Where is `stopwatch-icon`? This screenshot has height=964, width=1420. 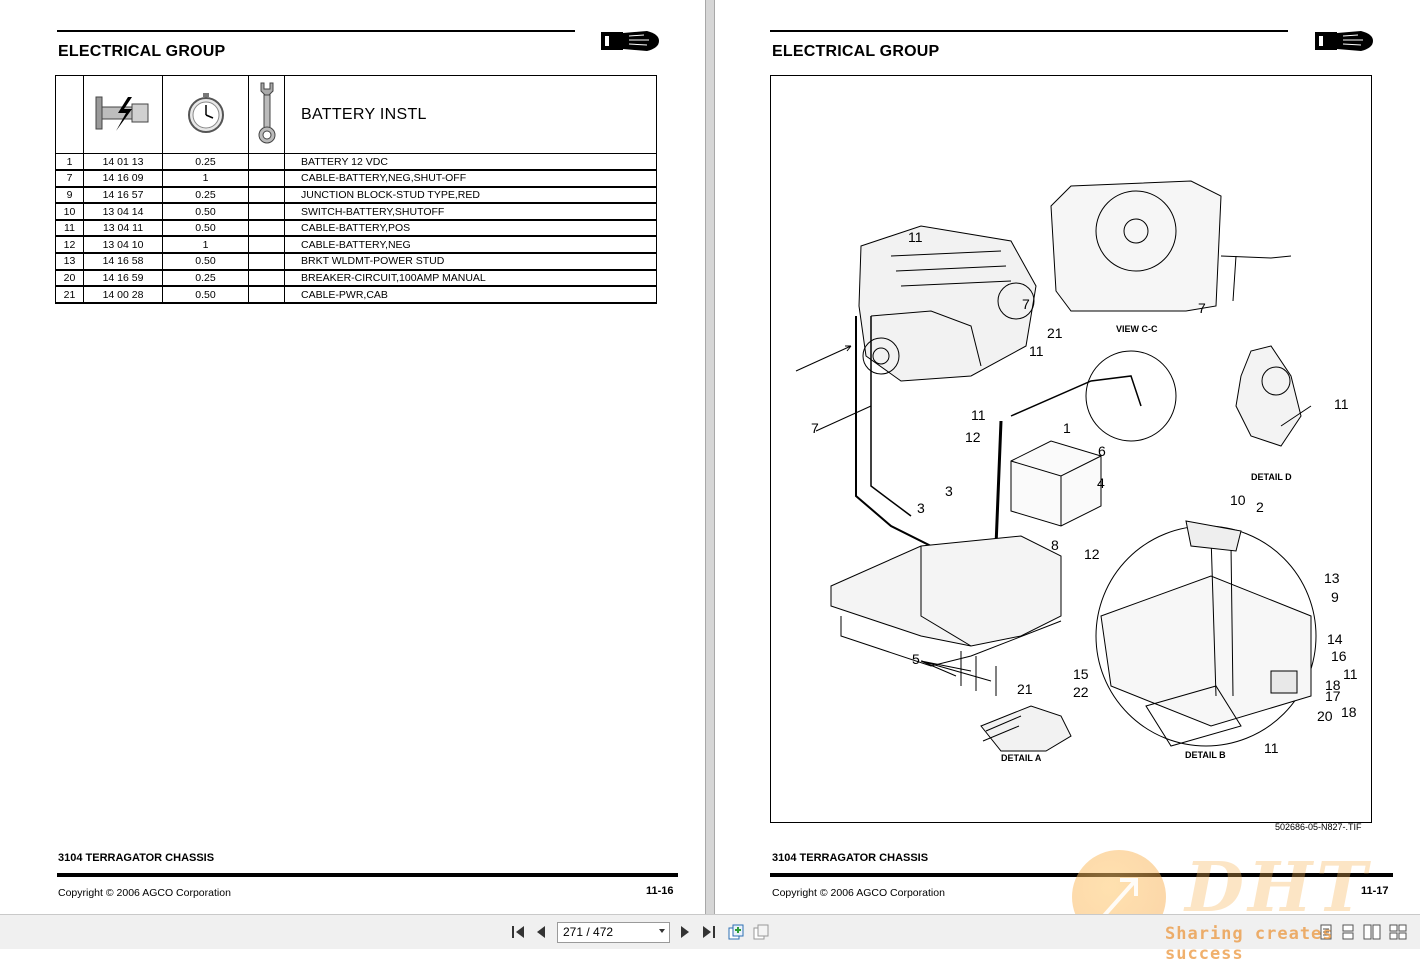 stopwatch-icon is located at coordinates (205, 113).